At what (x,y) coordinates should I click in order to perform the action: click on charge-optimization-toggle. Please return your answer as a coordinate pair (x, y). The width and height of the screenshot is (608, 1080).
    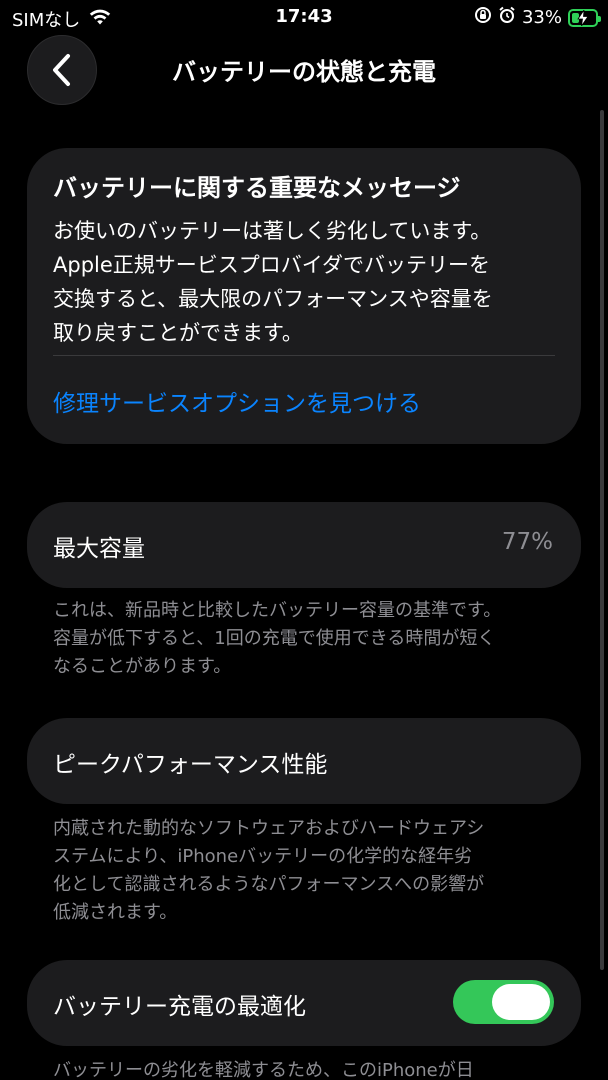
    Looking at the image, I should click on (503, 1002).